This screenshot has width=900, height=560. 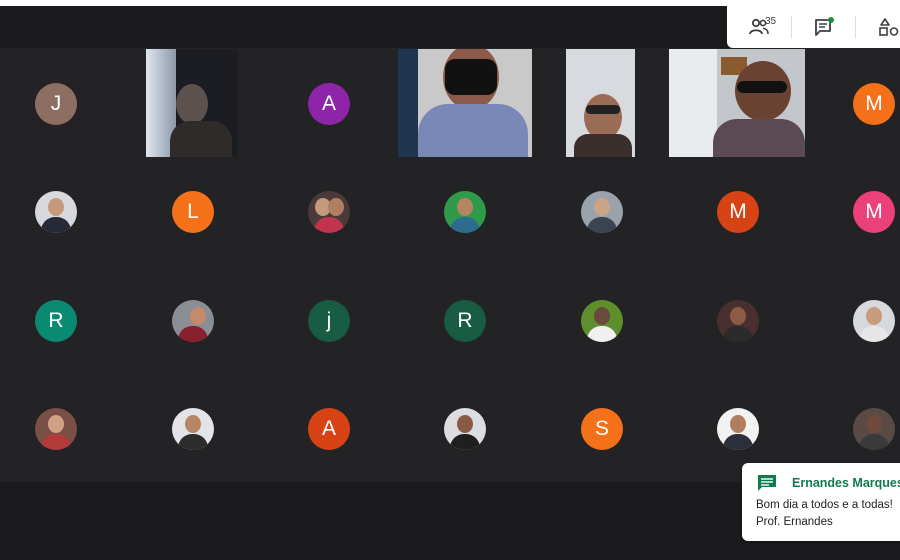 I want to click on chat-icon, so click(x=824, y=27).